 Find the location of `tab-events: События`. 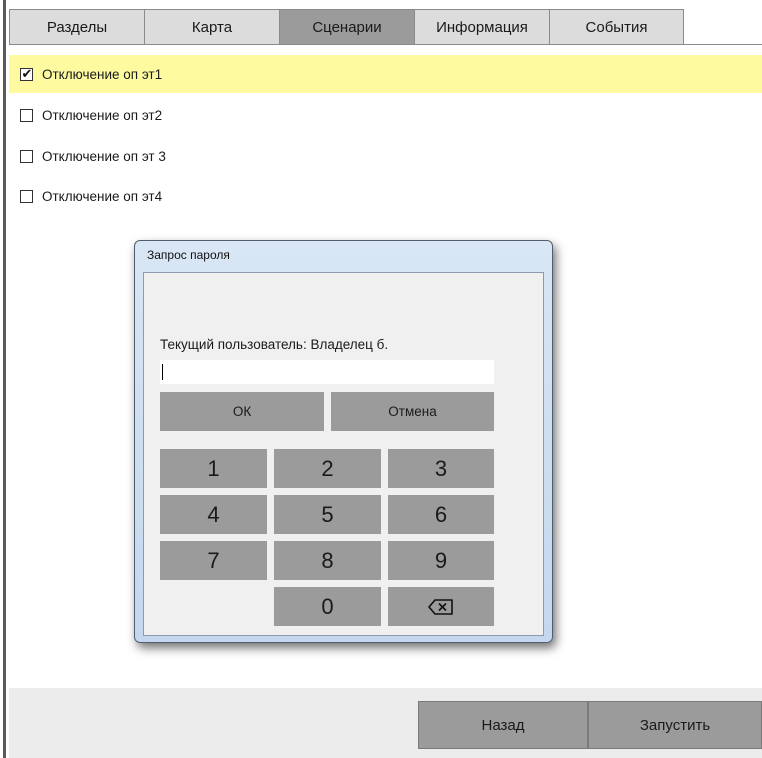

tab-events: События is located at coordinates (616, 27).